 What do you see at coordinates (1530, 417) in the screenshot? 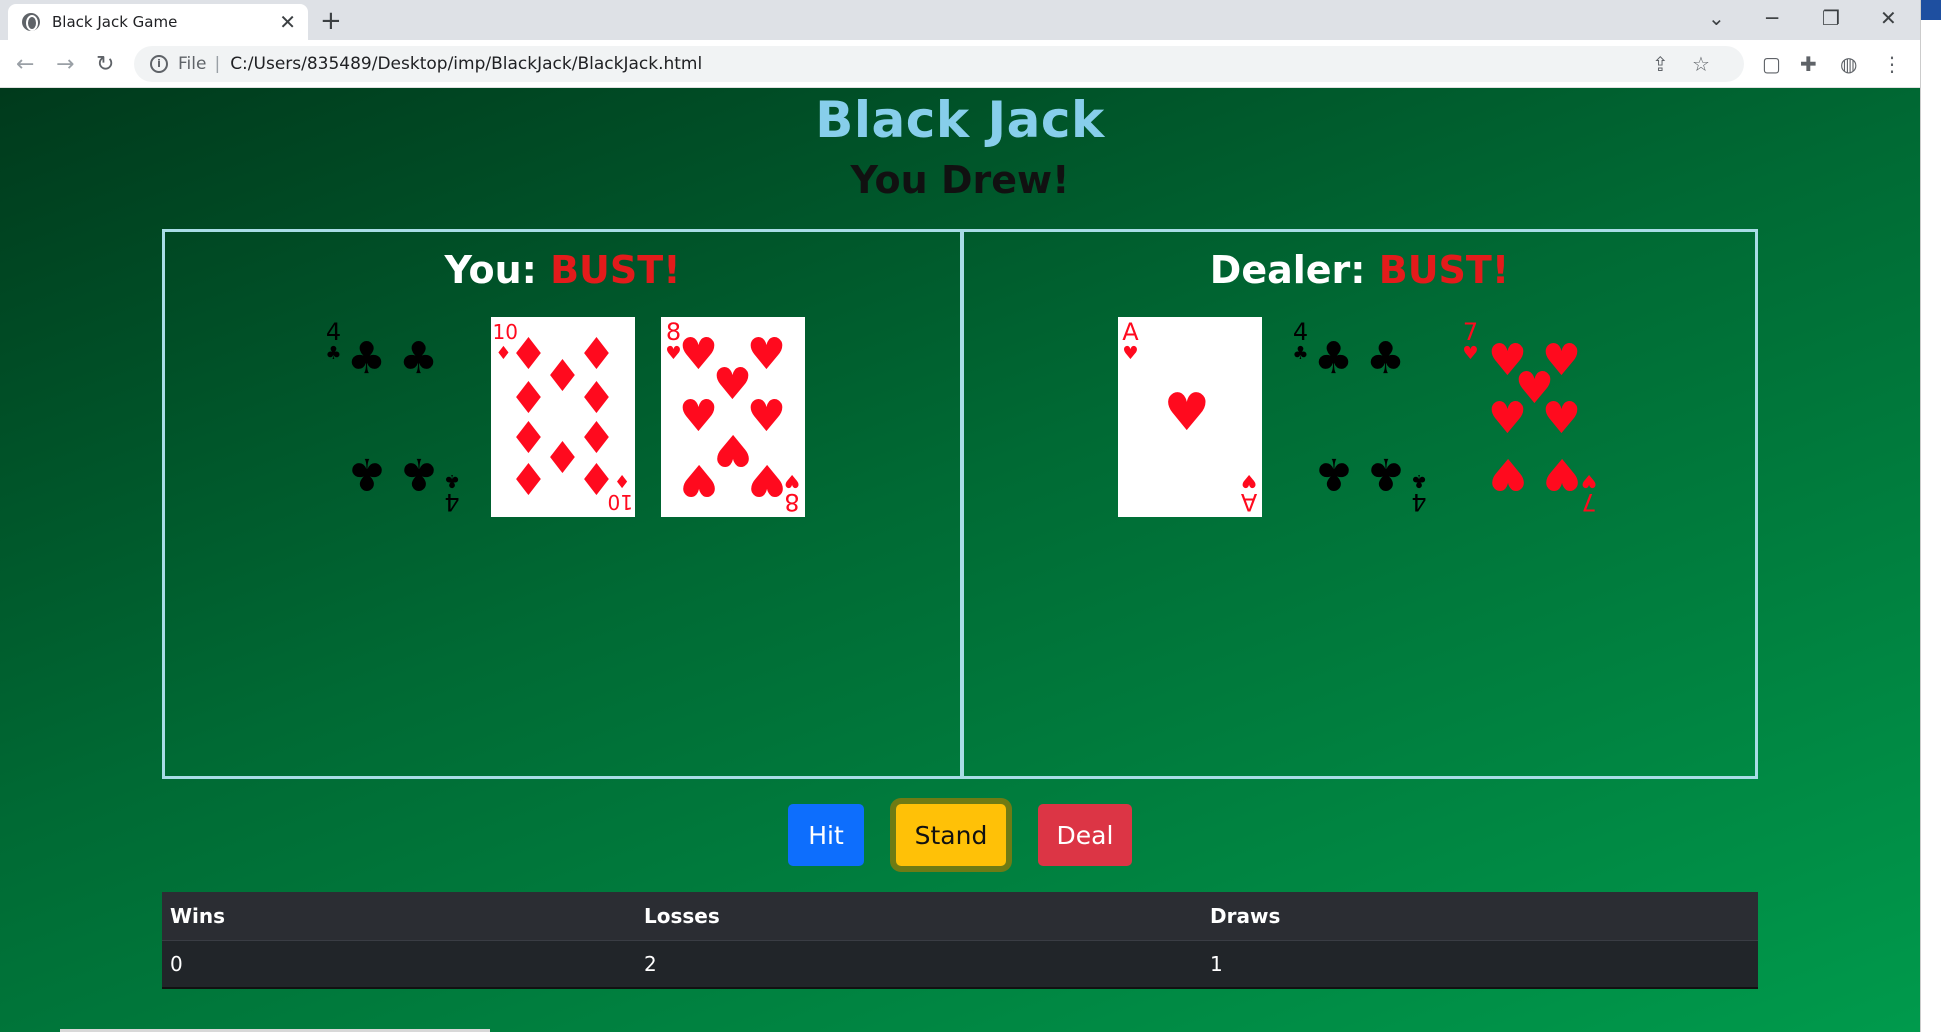
I see `card-7-hearts: 7 ♥ ♥ ♥ ♥ ♥ ♥ ♥ ♥ 7 ♥` at bounding box center [1530, 417].